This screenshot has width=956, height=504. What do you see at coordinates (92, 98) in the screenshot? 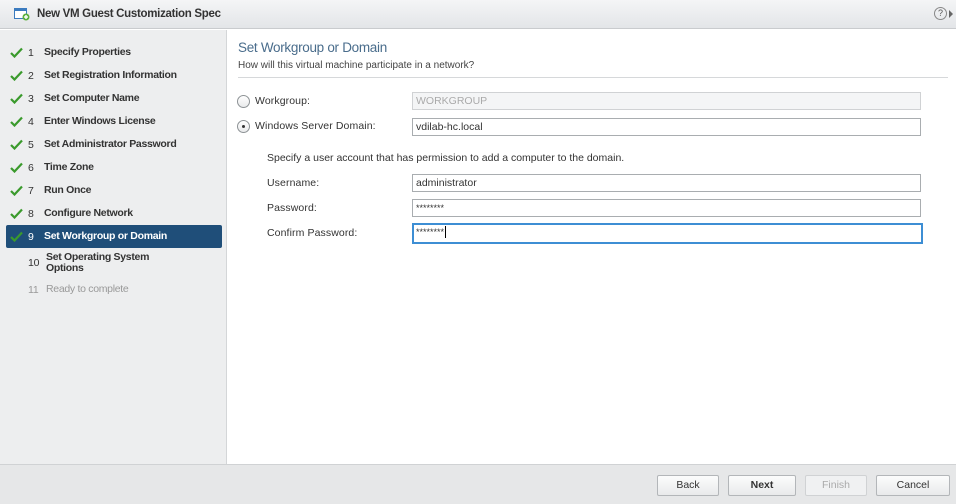
I see `step-label: Set Computer Name` at bounding box center [92, 98].